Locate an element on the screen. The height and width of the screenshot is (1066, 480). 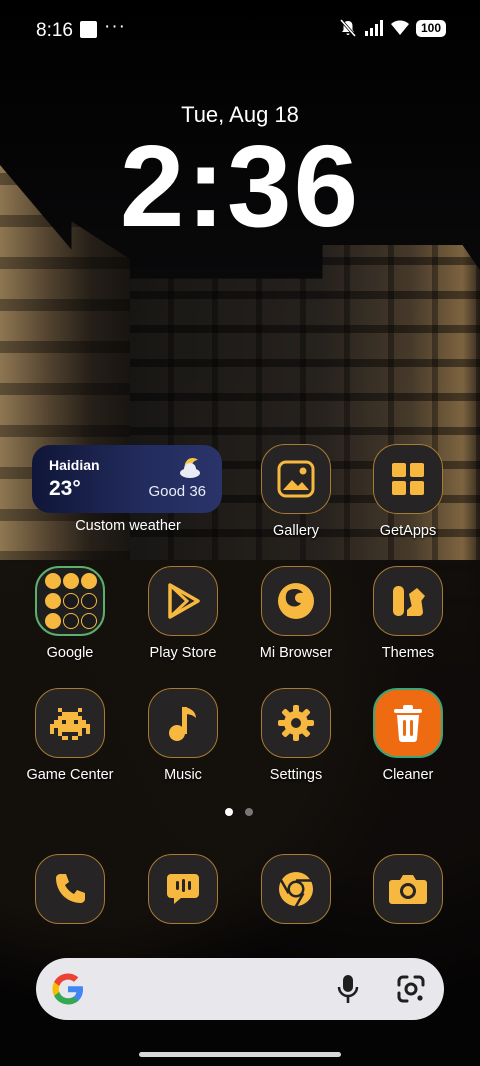
camera-icon is located at coordinates (408, 889).